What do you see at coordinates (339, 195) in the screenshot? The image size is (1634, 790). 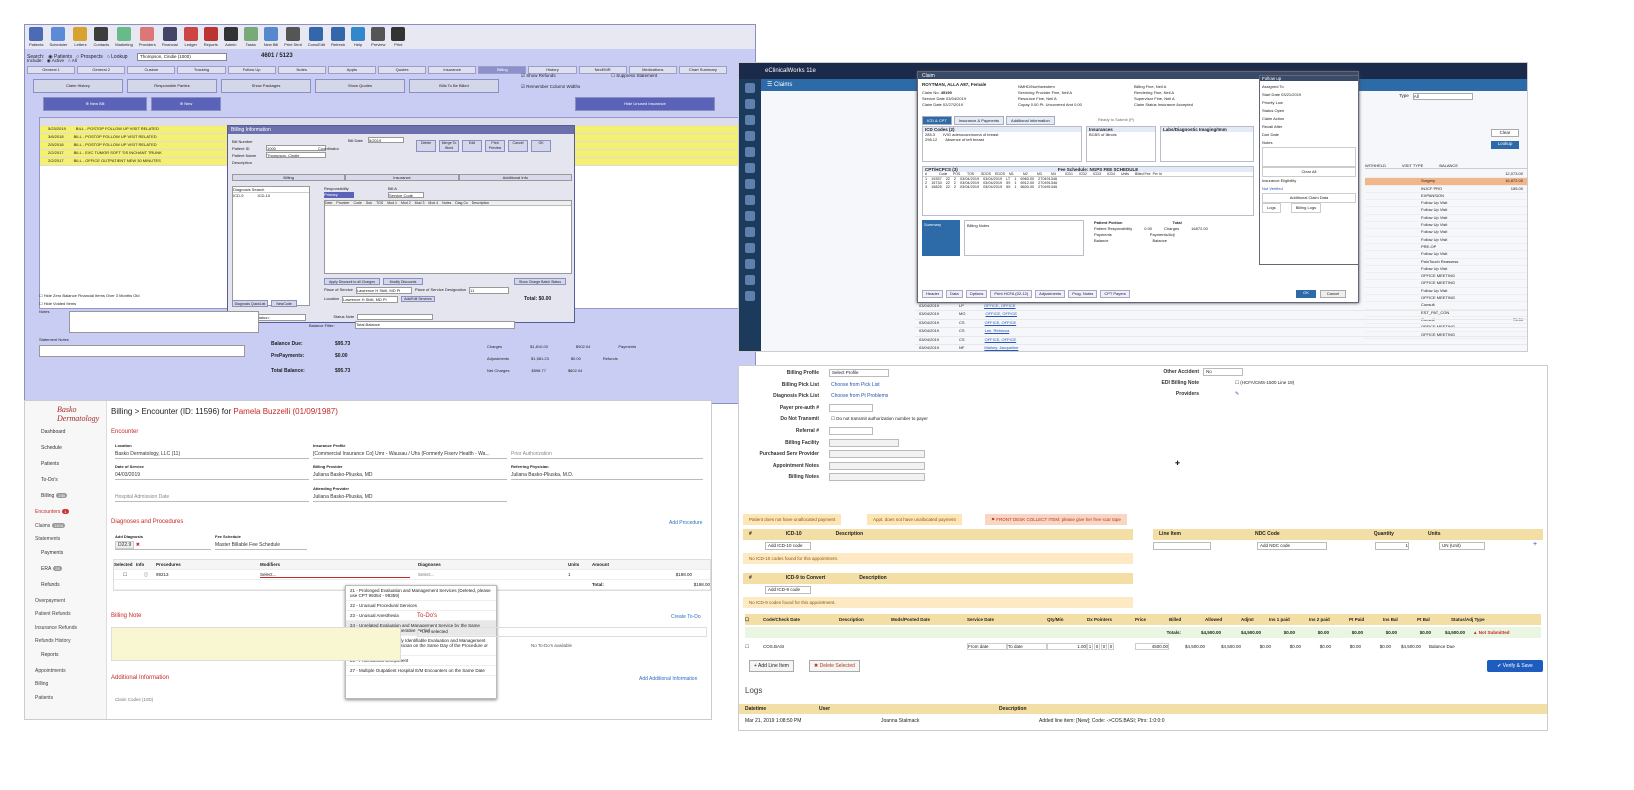 I see `responsibility-select: Primary` at bounding box center [339, 195].